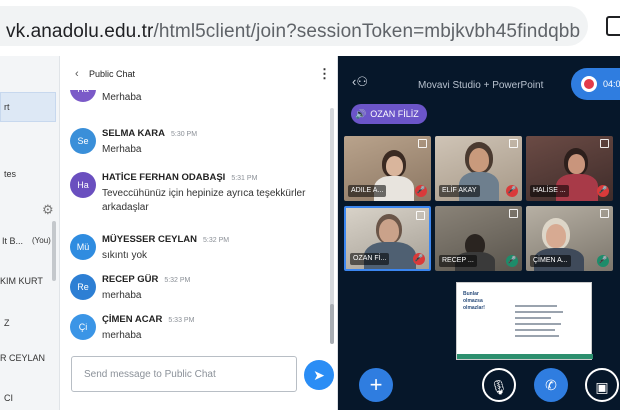 This screenshot has width=620, height=410. What do you see at coordinates (164, 177) in the screenshot?
I see `sender-name-text: HATİCE FERHAN ODABAŞI` at bounding box center [164, 177].